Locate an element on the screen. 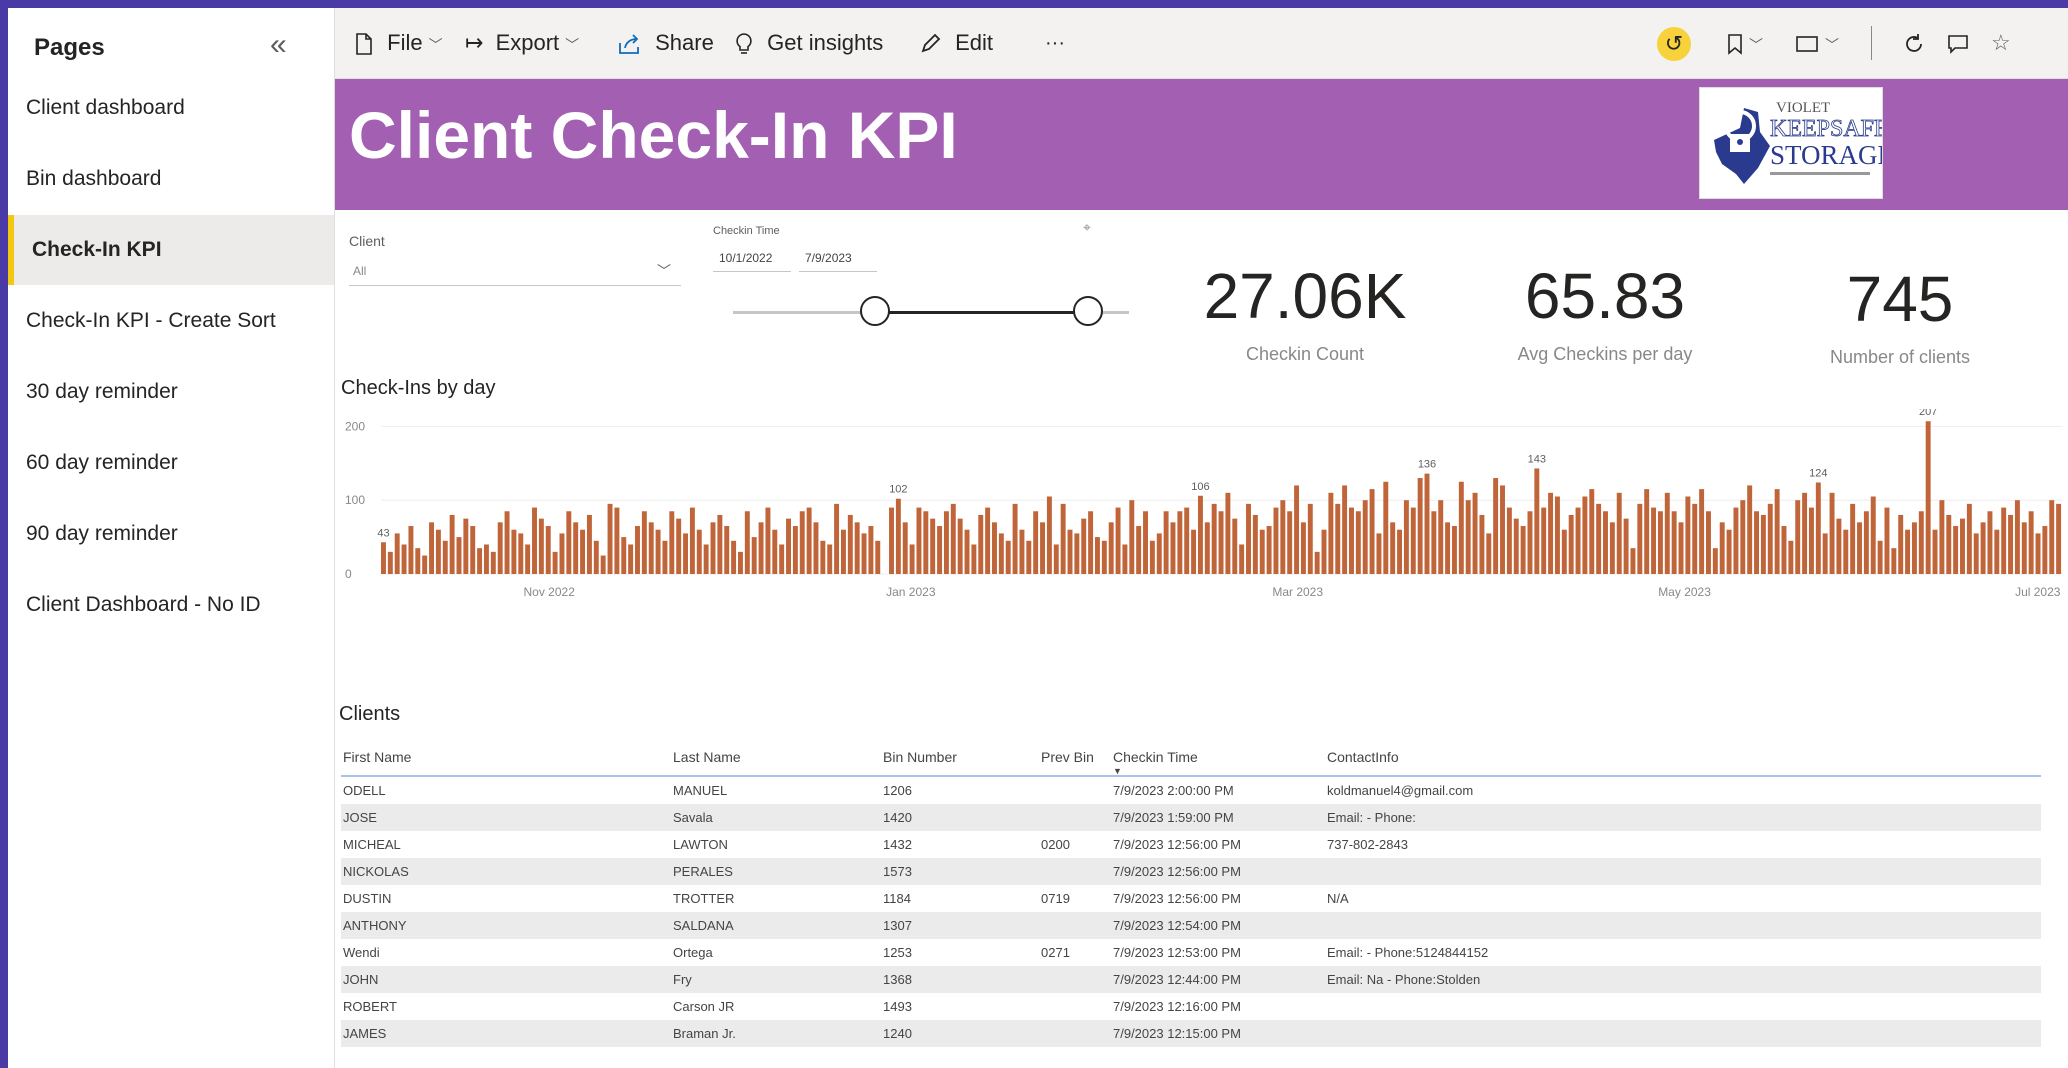  refresh-icon is located at coordinates (1914, 43).